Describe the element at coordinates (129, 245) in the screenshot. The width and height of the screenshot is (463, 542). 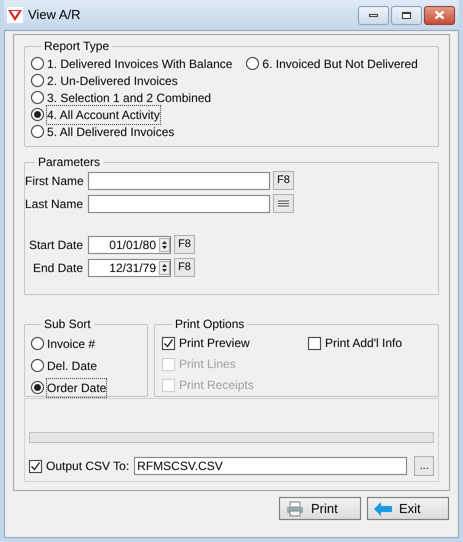
I see `date-field: 01/01/80` at that location.